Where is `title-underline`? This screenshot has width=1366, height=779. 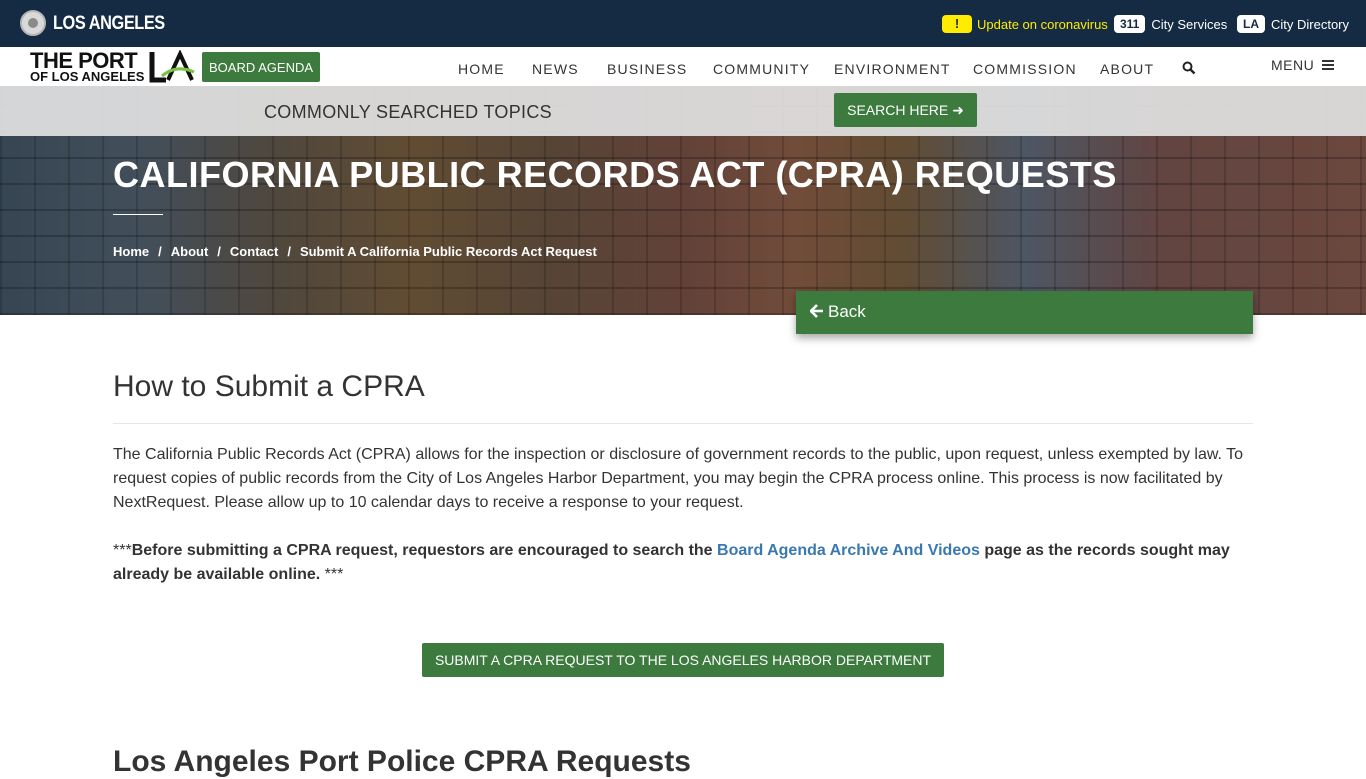 title-underline is located at coordinates (138, 214).